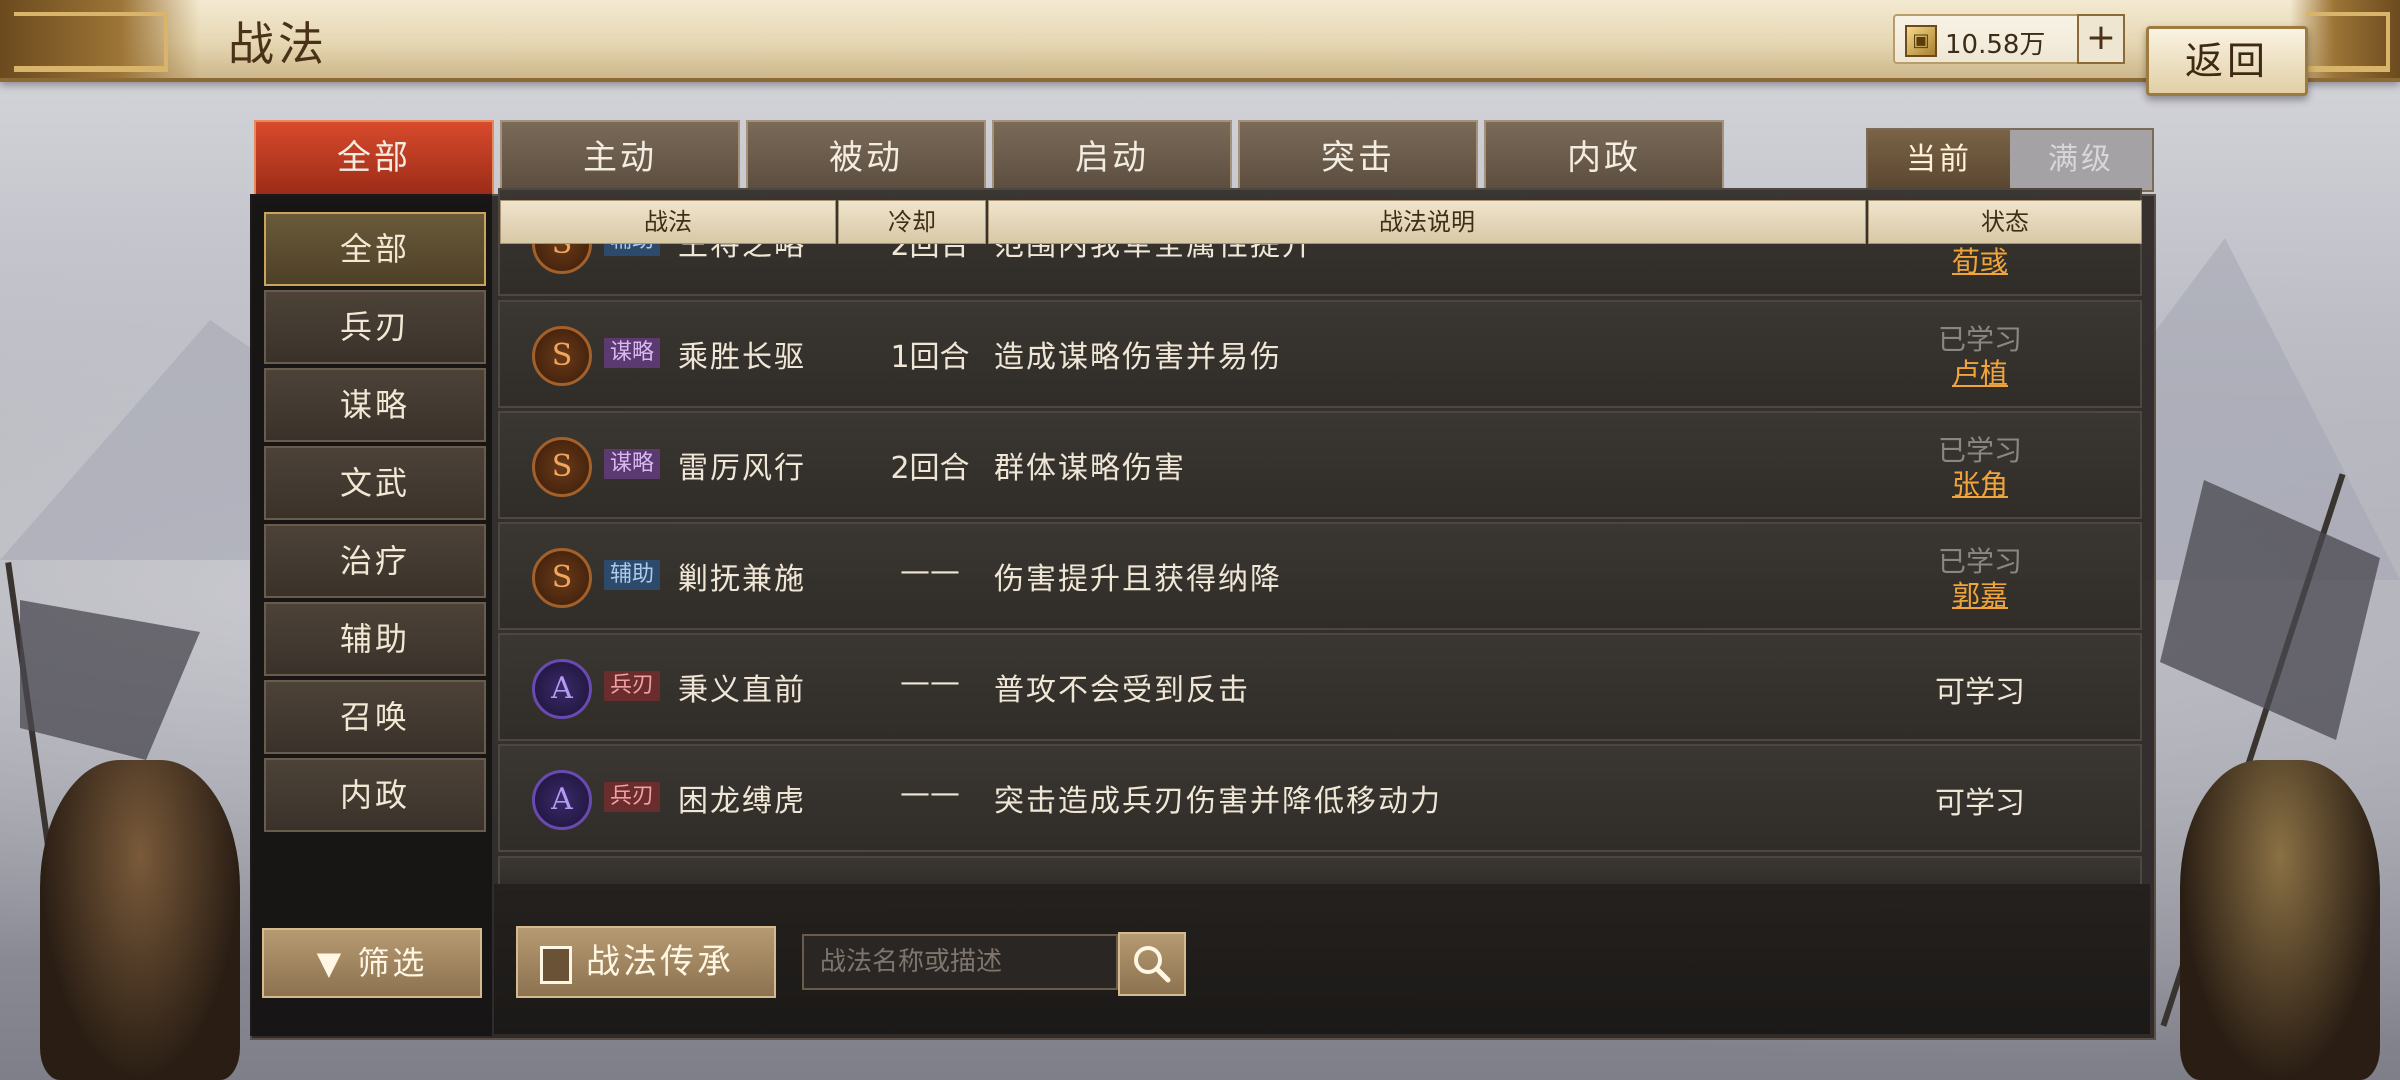  Describe the element at coordinates (1090, 468) in the screenshot. I see `skill-description: 群体谋略伤害` at that location.